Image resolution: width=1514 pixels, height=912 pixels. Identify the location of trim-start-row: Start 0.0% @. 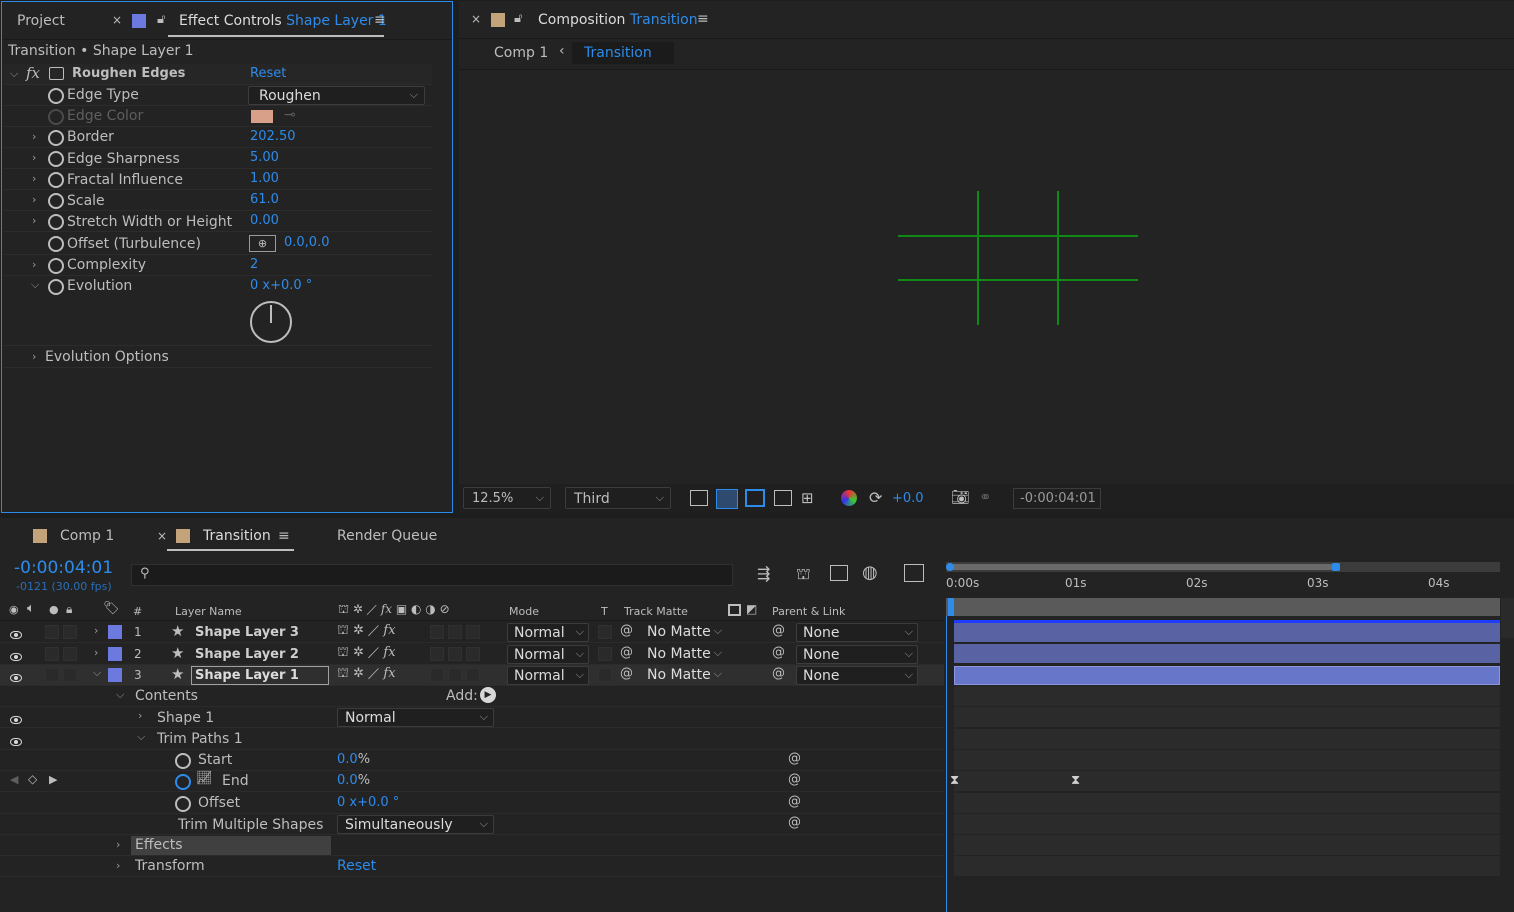
(472, 760).